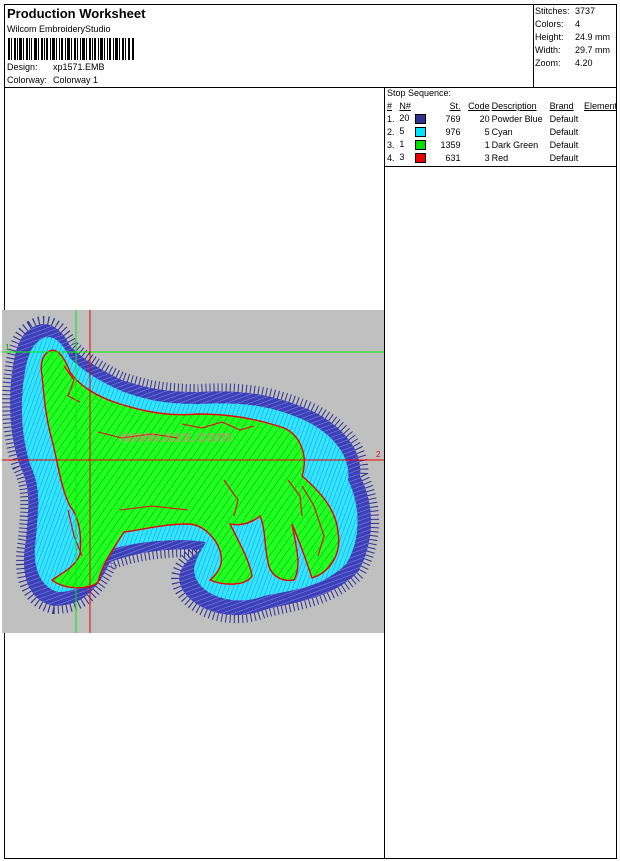 This screenshot has height=861, width=620. Describe the element at coordinates (7, 347) in the screenshot. I see `marker-1: 1` at that location.